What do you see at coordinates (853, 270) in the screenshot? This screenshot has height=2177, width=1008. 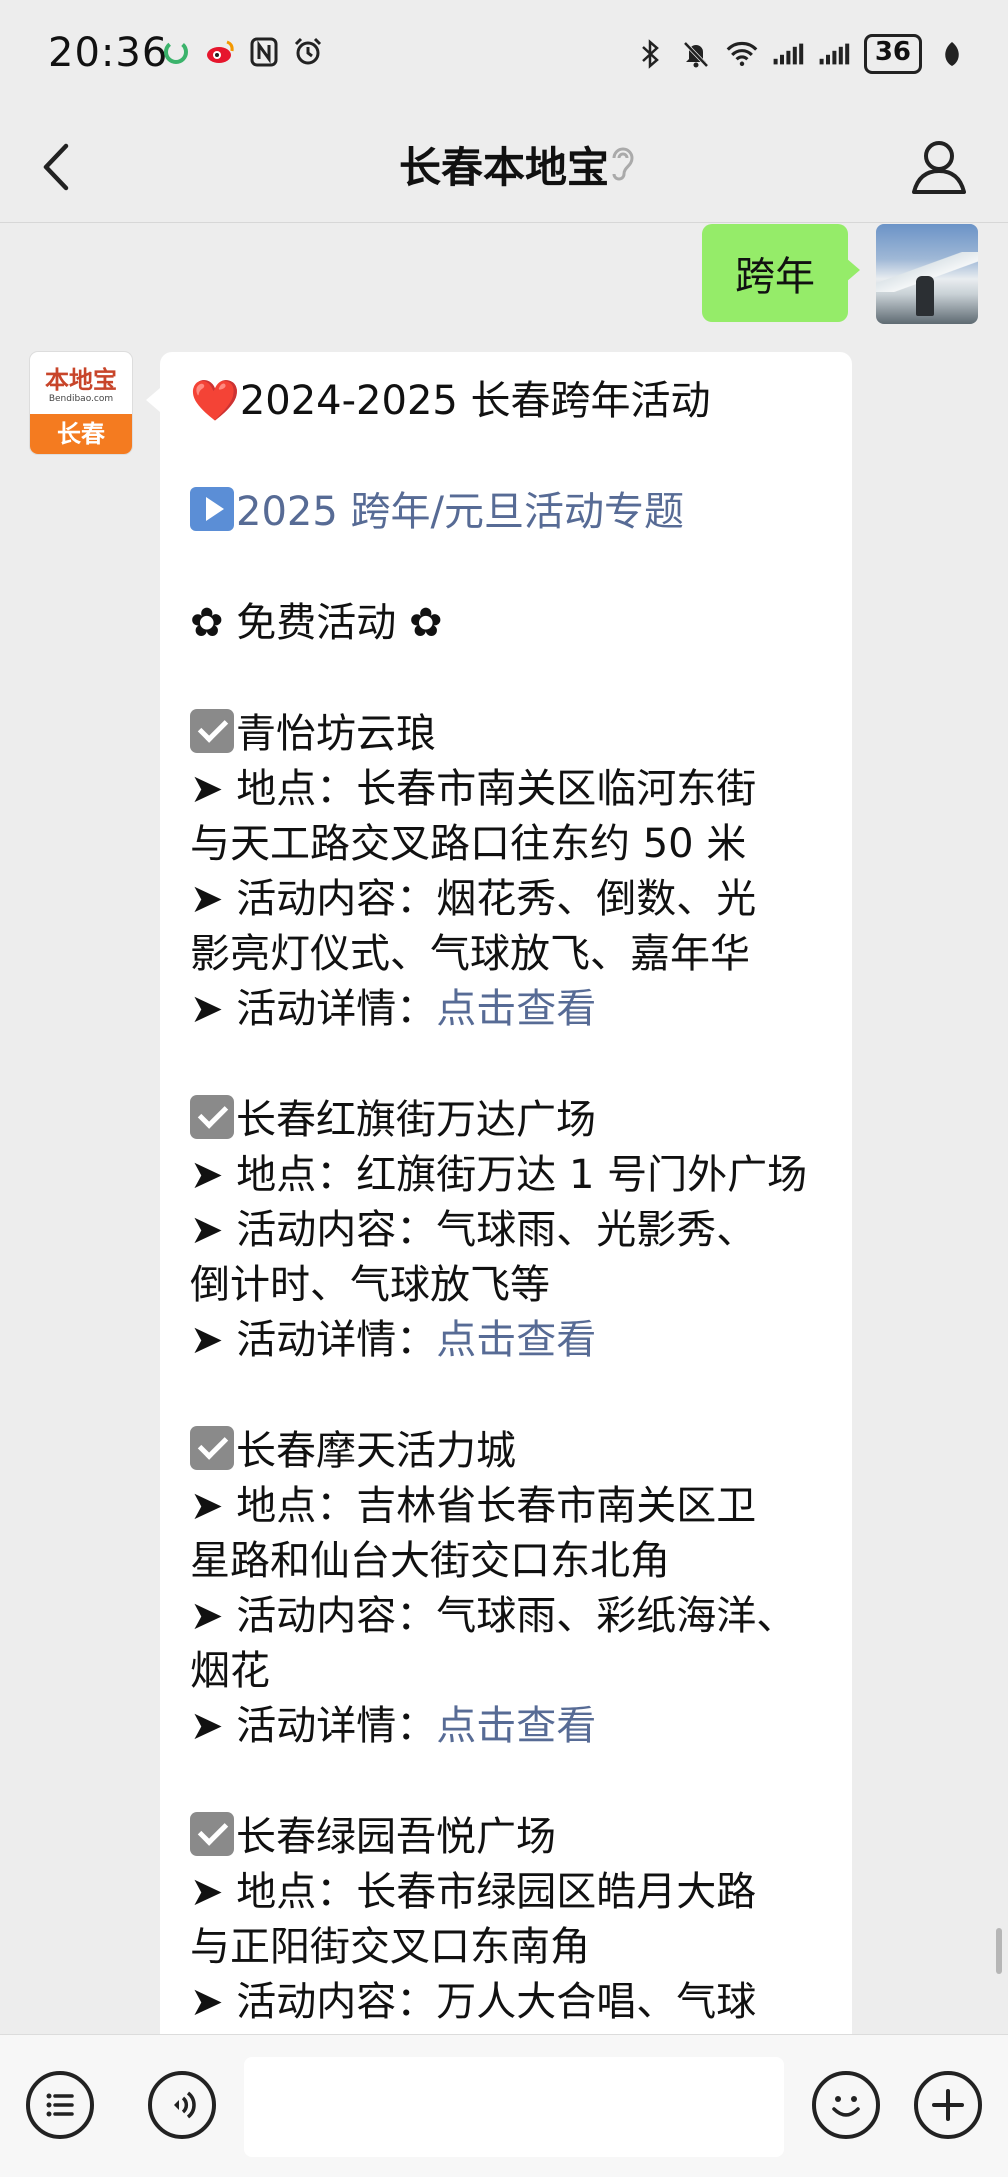 I see `outgoing-bubble-tail` at bounding box center [853, 270].